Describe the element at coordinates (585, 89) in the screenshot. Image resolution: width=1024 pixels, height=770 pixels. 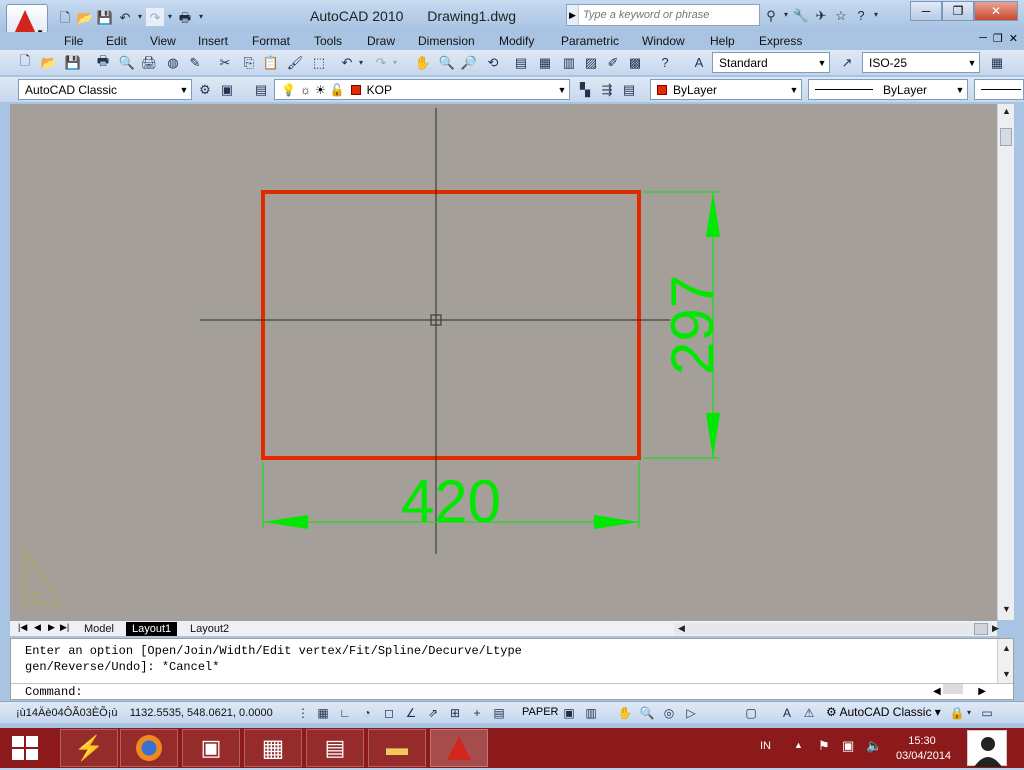
I see `make-current-layer-icon: ▚` at that location.